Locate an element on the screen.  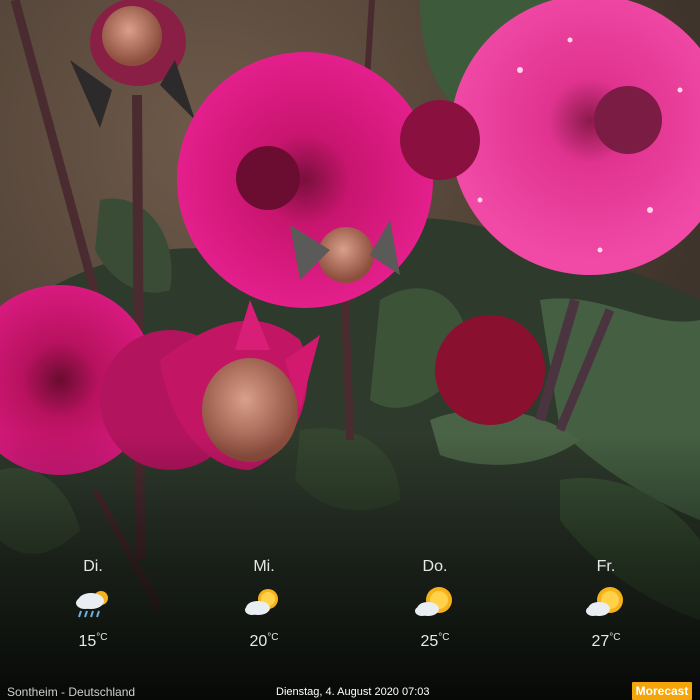
forecast-day-3: Do. 25°C is located at coordinates (435, 604).